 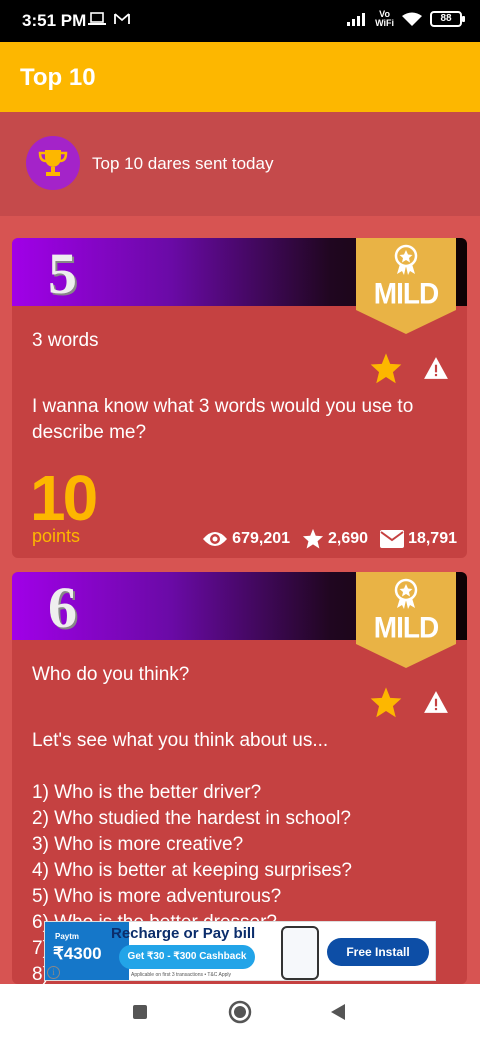 What do you see at coordinates (447, 19) in the screenshot?
I see `battery-indicator: 88` at bounding box center [447, 19].